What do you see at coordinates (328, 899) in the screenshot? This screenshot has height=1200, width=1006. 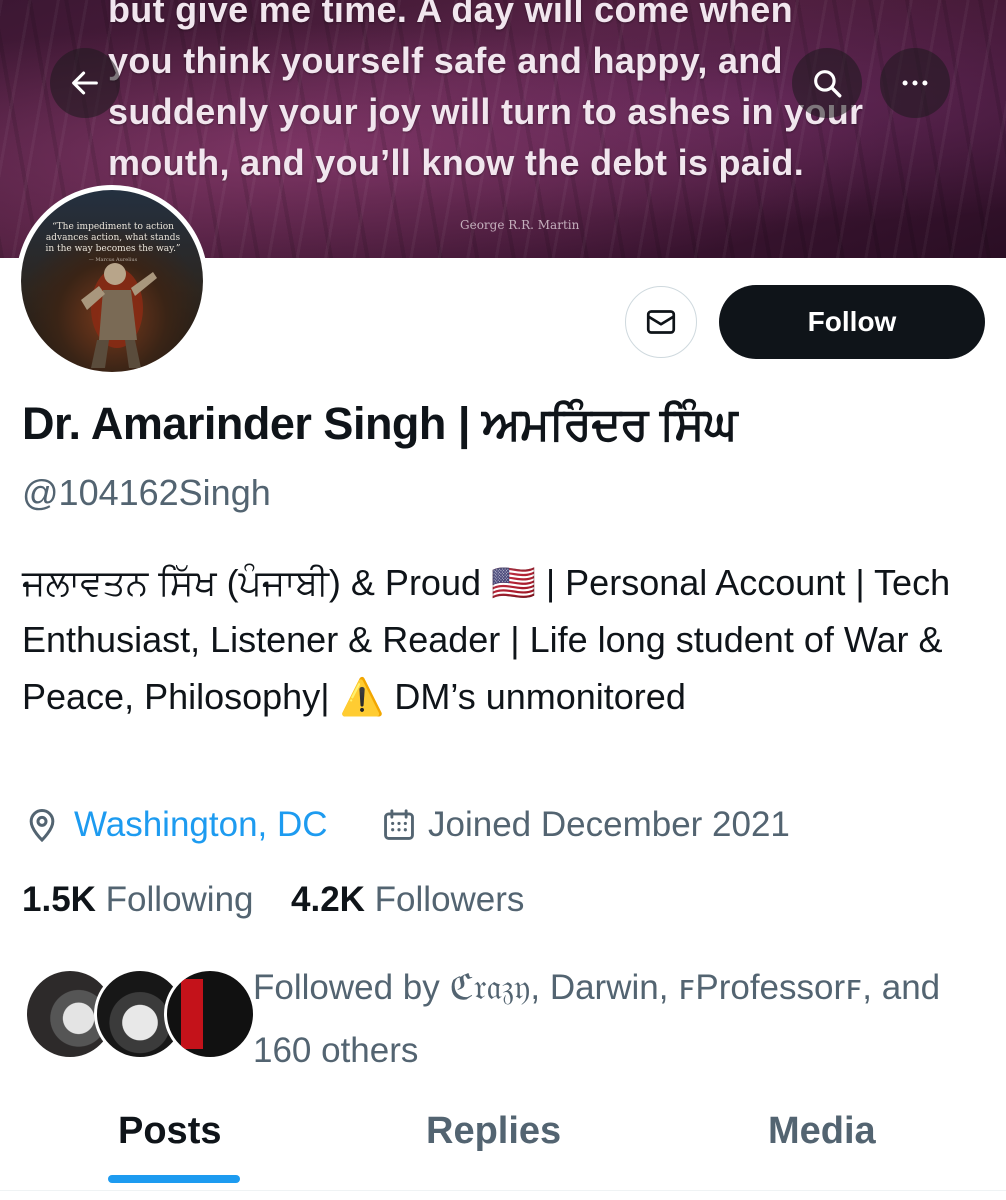 I see `followers-count: 4.2K` at bounding box center [328, 899].